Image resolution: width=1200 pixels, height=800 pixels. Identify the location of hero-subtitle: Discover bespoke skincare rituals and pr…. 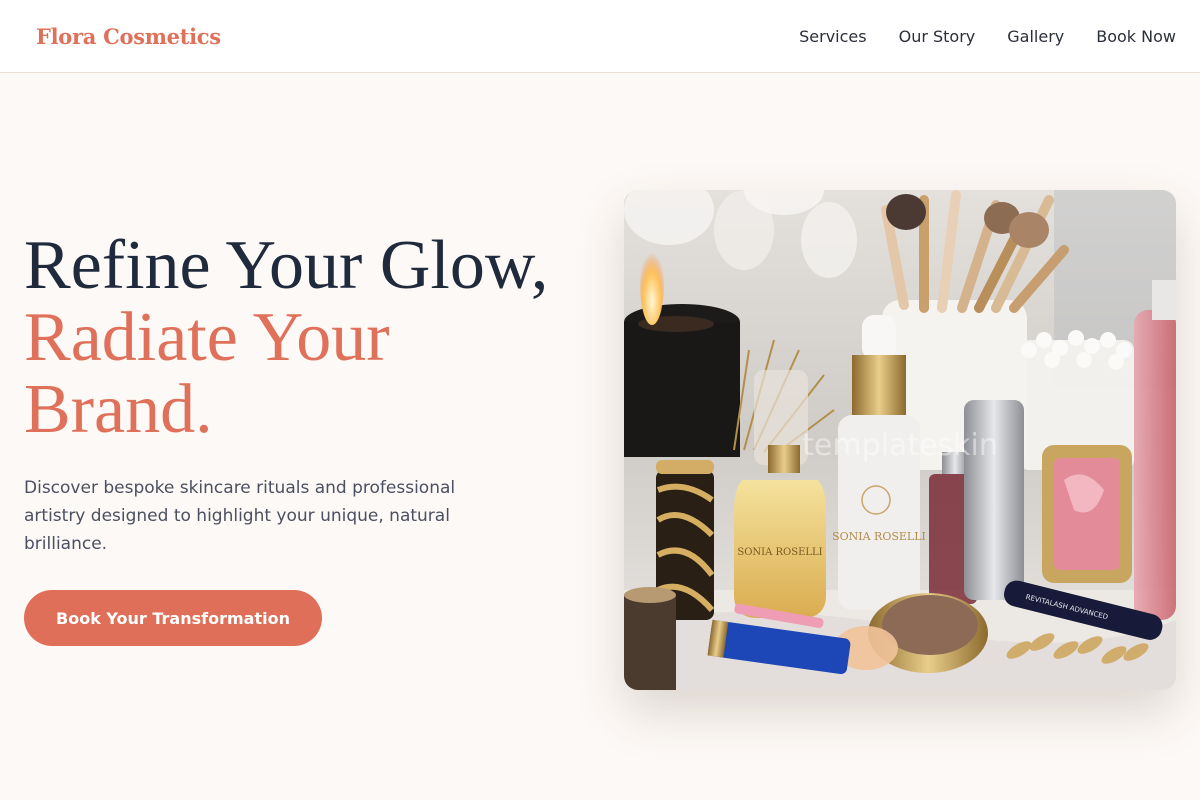
(240, 516).